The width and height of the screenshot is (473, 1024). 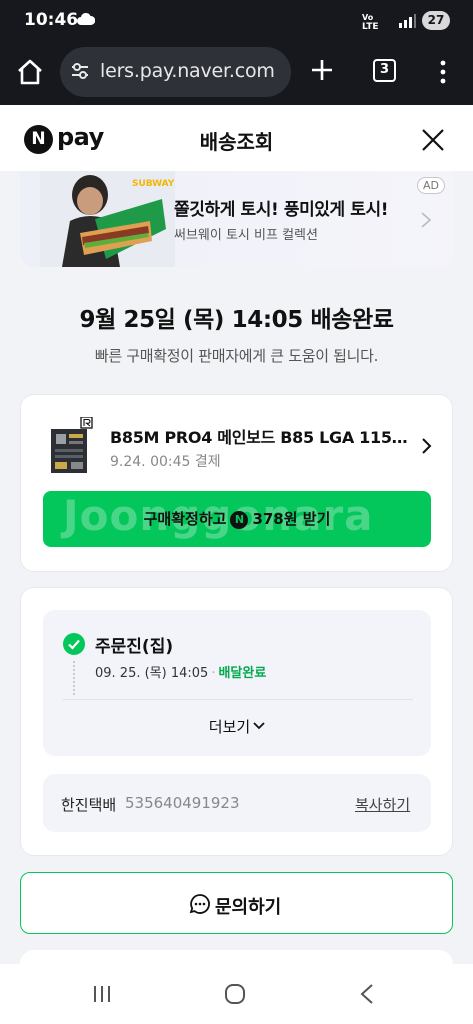 What do you see at coordinates (51, 20) in the screenshot?
I see `status-time: 10:46` at bounding box center [51, 20].